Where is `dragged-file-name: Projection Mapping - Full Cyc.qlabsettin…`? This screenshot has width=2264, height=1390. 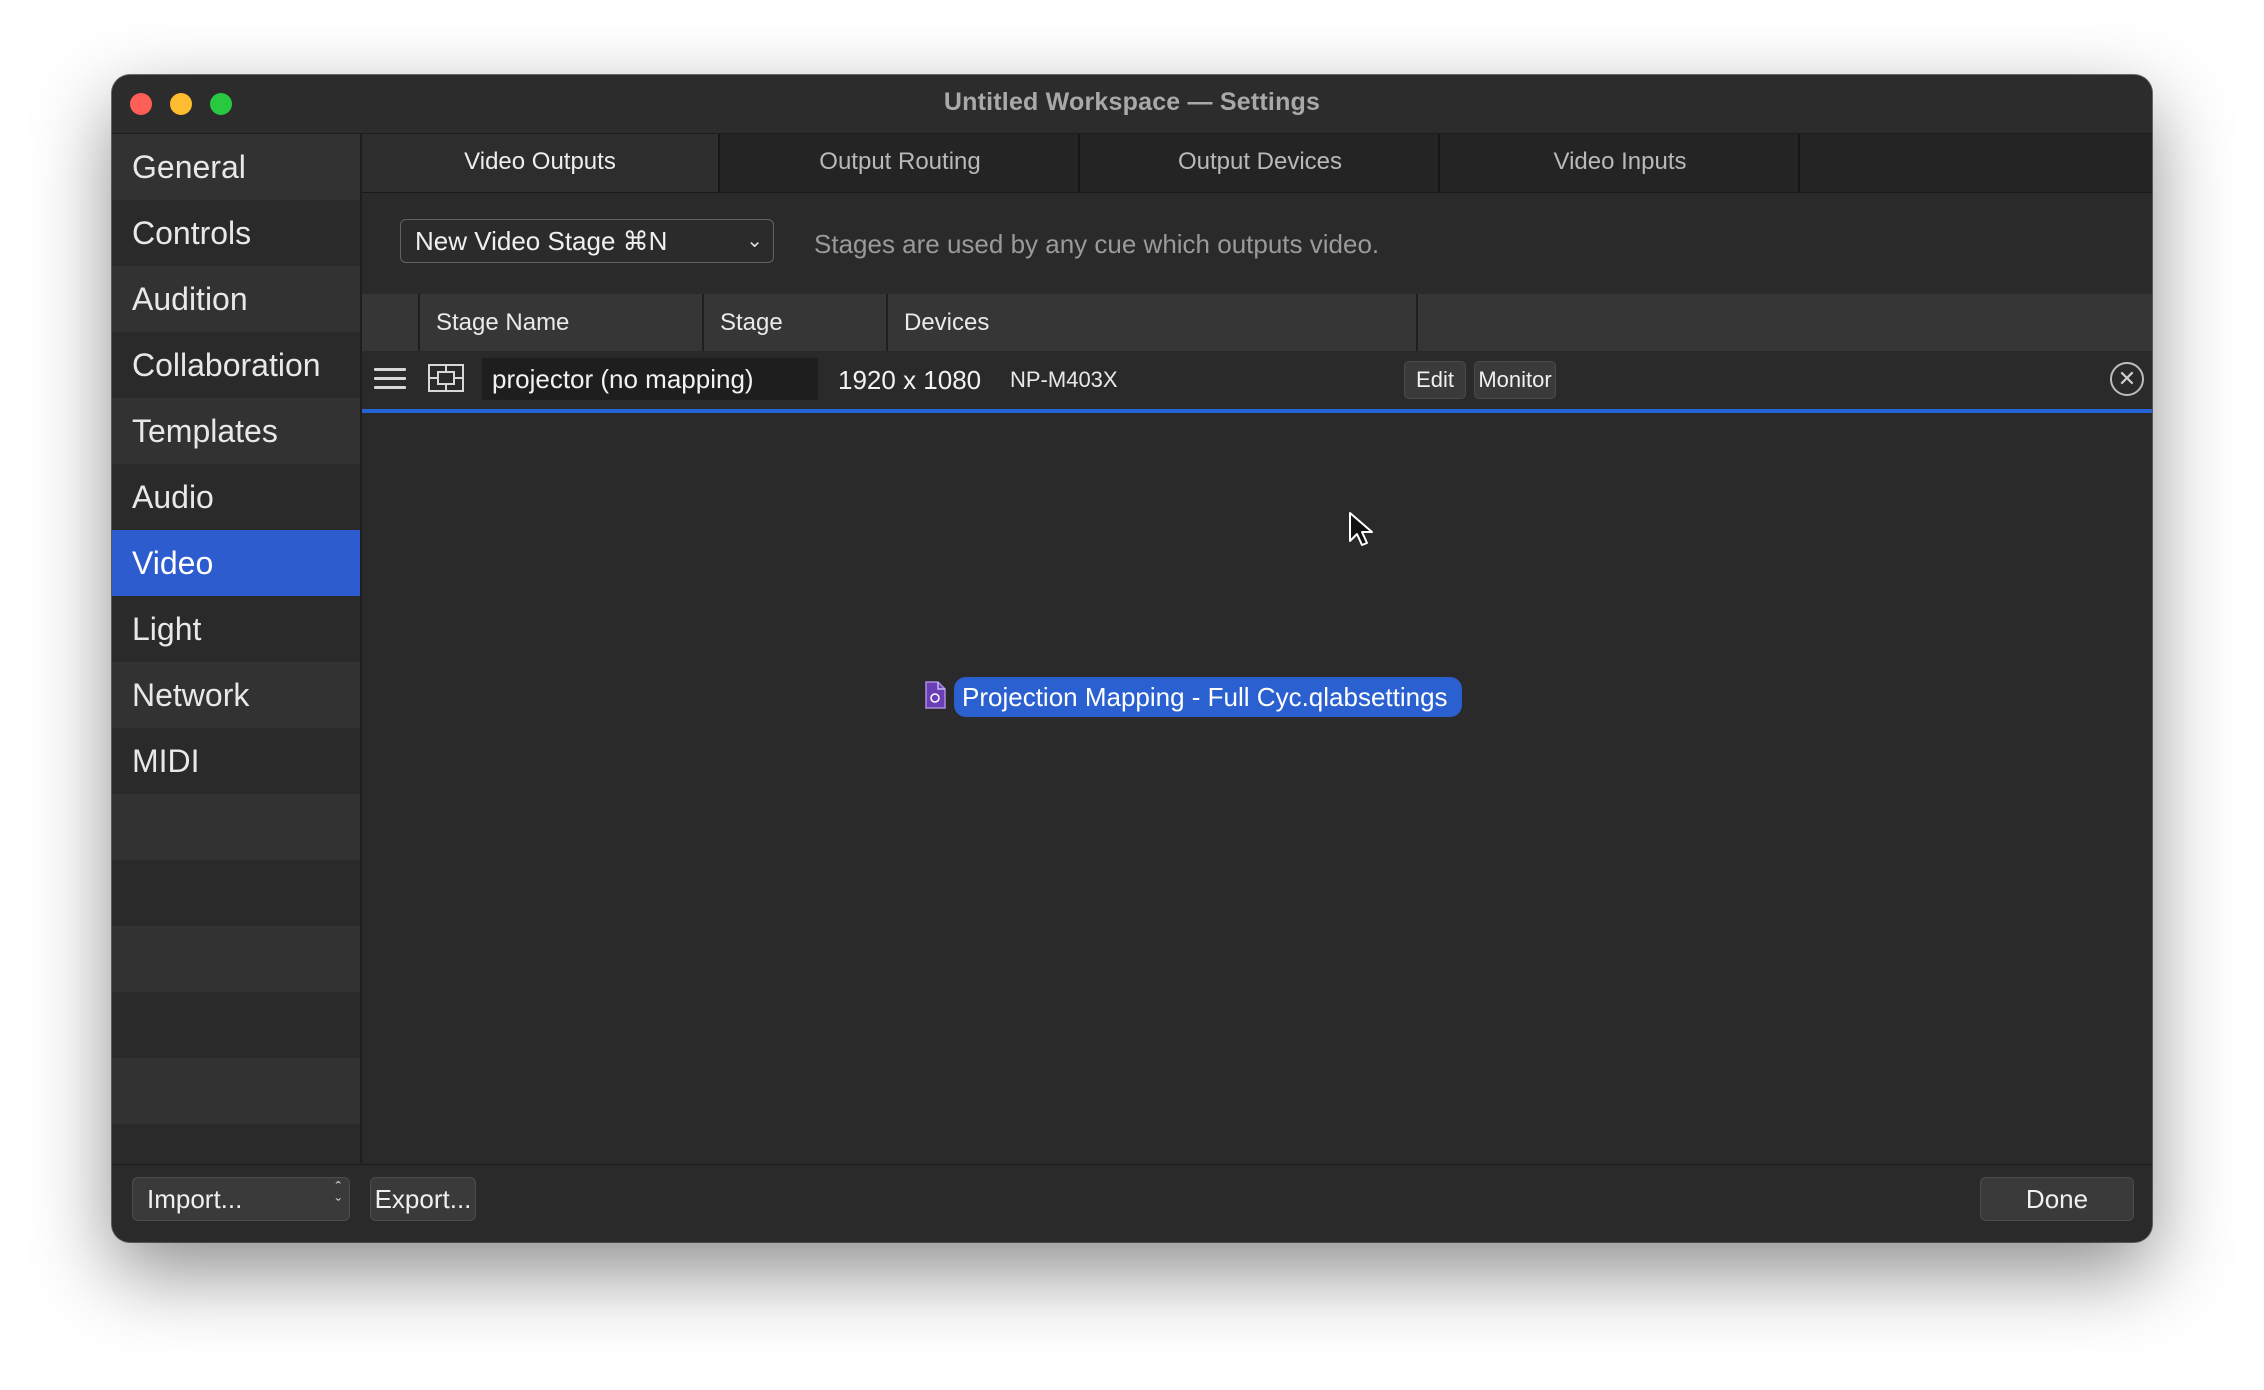 dragged-file-name: Projection Mapping - Full Cyc.qlabsettin… is located at coordinates (1208, 697).